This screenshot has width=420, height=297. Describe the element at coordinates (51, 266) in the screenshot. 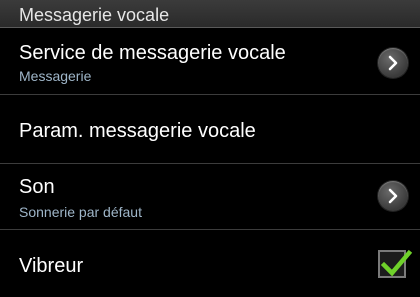

I see `setting-title: Vibreur` at that location.